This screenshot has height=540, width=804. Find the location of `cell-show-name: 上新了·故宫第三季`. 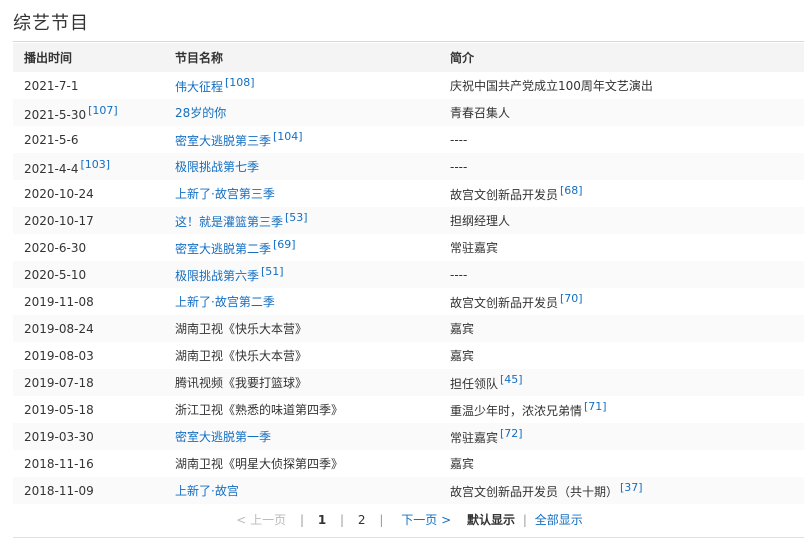

cell-show-name: 上新了·故宫第三季 is located at coordinates (312, 193).